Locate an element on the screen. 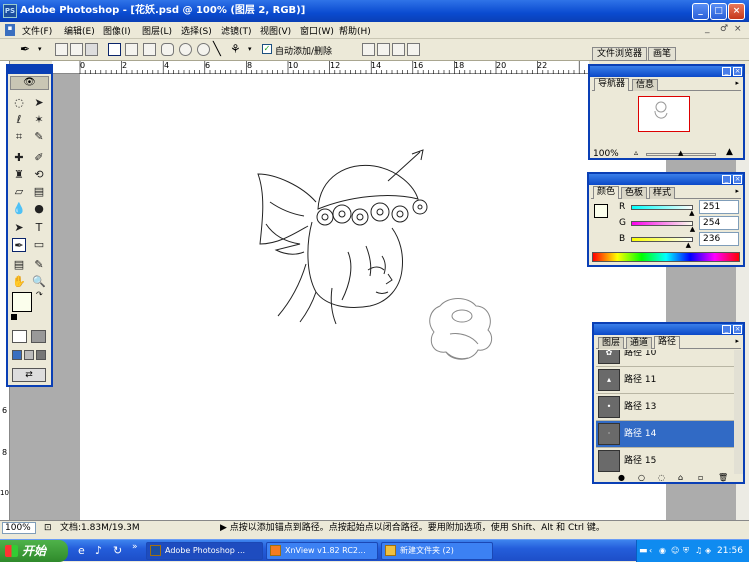 Image resolution: width=749 pixels, height=562 pixels. paths-panel-header: _ × is located at coordinates (668, 329).